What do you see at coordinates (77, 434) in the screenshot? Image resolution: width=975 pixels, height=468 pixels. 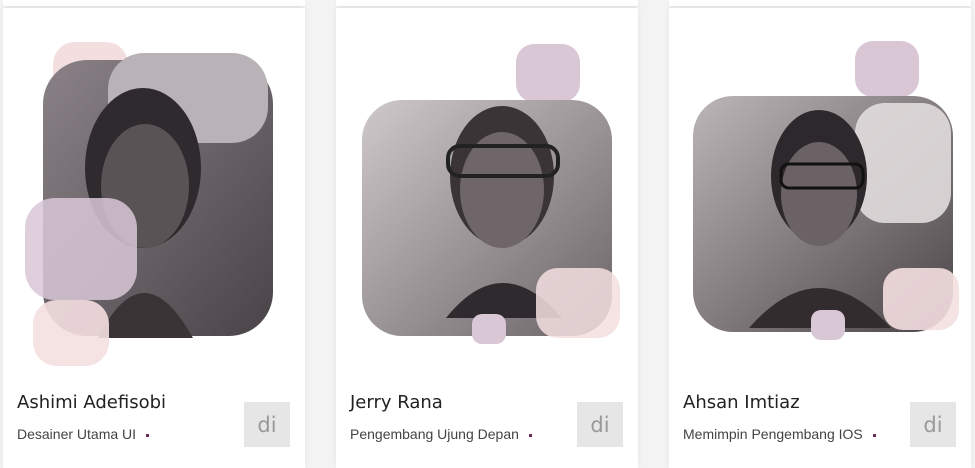 I see `member-role-text: Desainer Utama UI` at bounding box center [77, 434].